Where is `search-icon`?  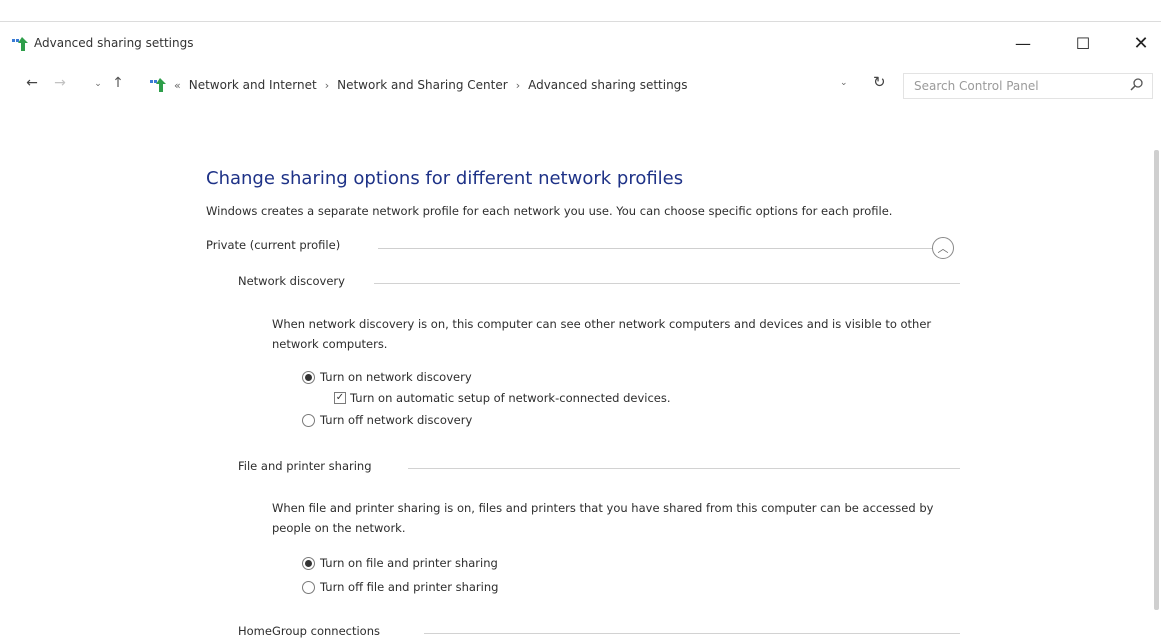
search-icon is located at coordinates (1137, 84).